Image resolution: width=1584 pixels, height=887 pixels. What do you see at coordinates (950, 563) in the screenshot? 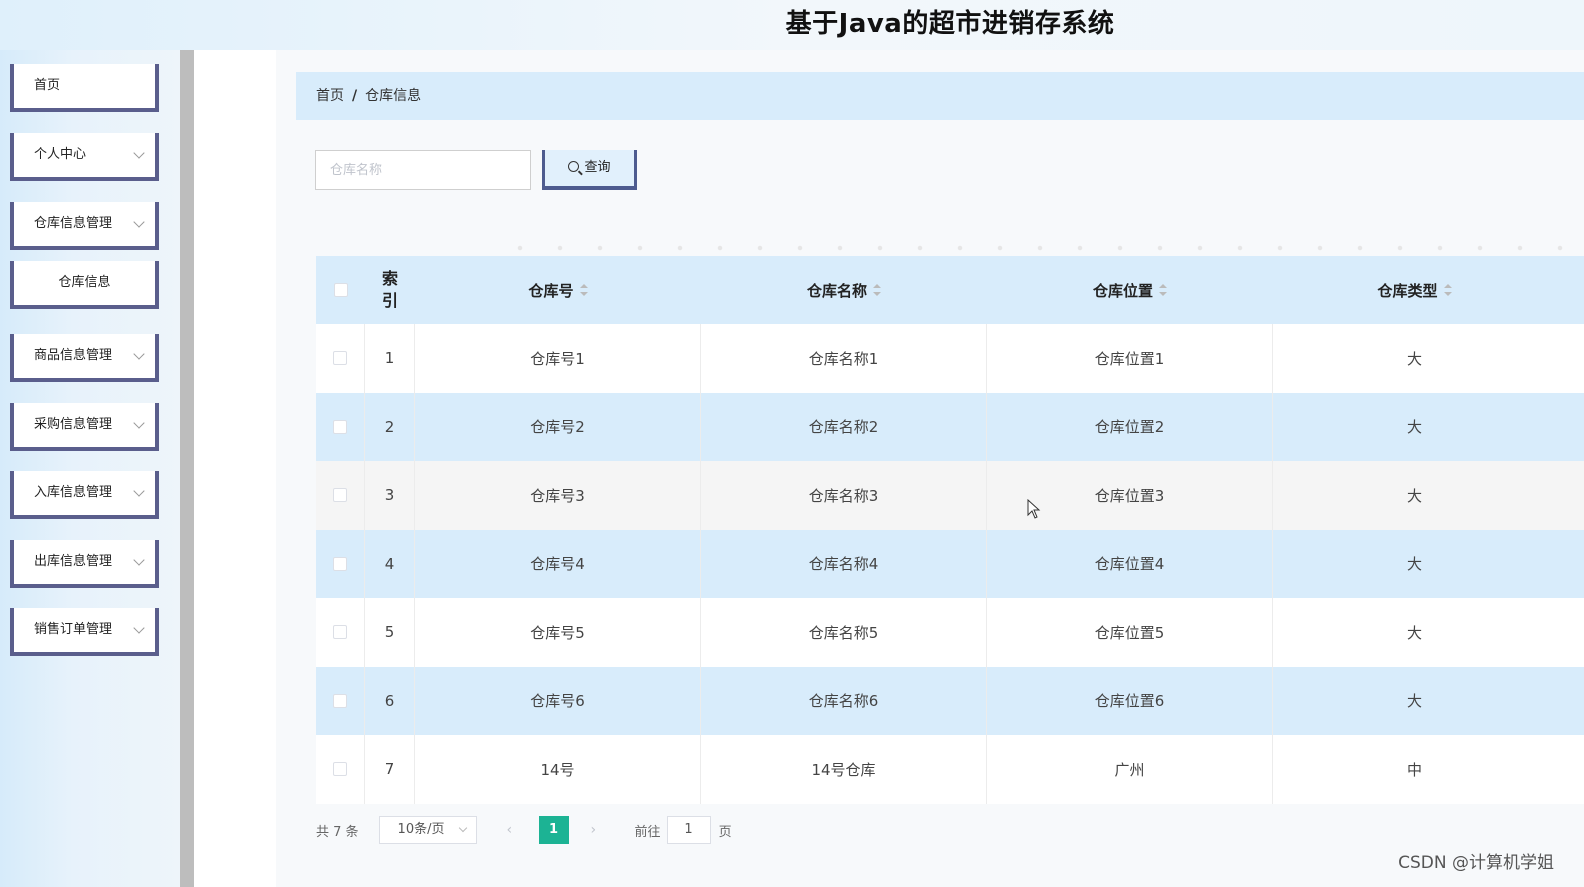
I see `table-row: 4 仓库号4 仓库名称4 仓库位置4 大` at bounding box center [950, 563].